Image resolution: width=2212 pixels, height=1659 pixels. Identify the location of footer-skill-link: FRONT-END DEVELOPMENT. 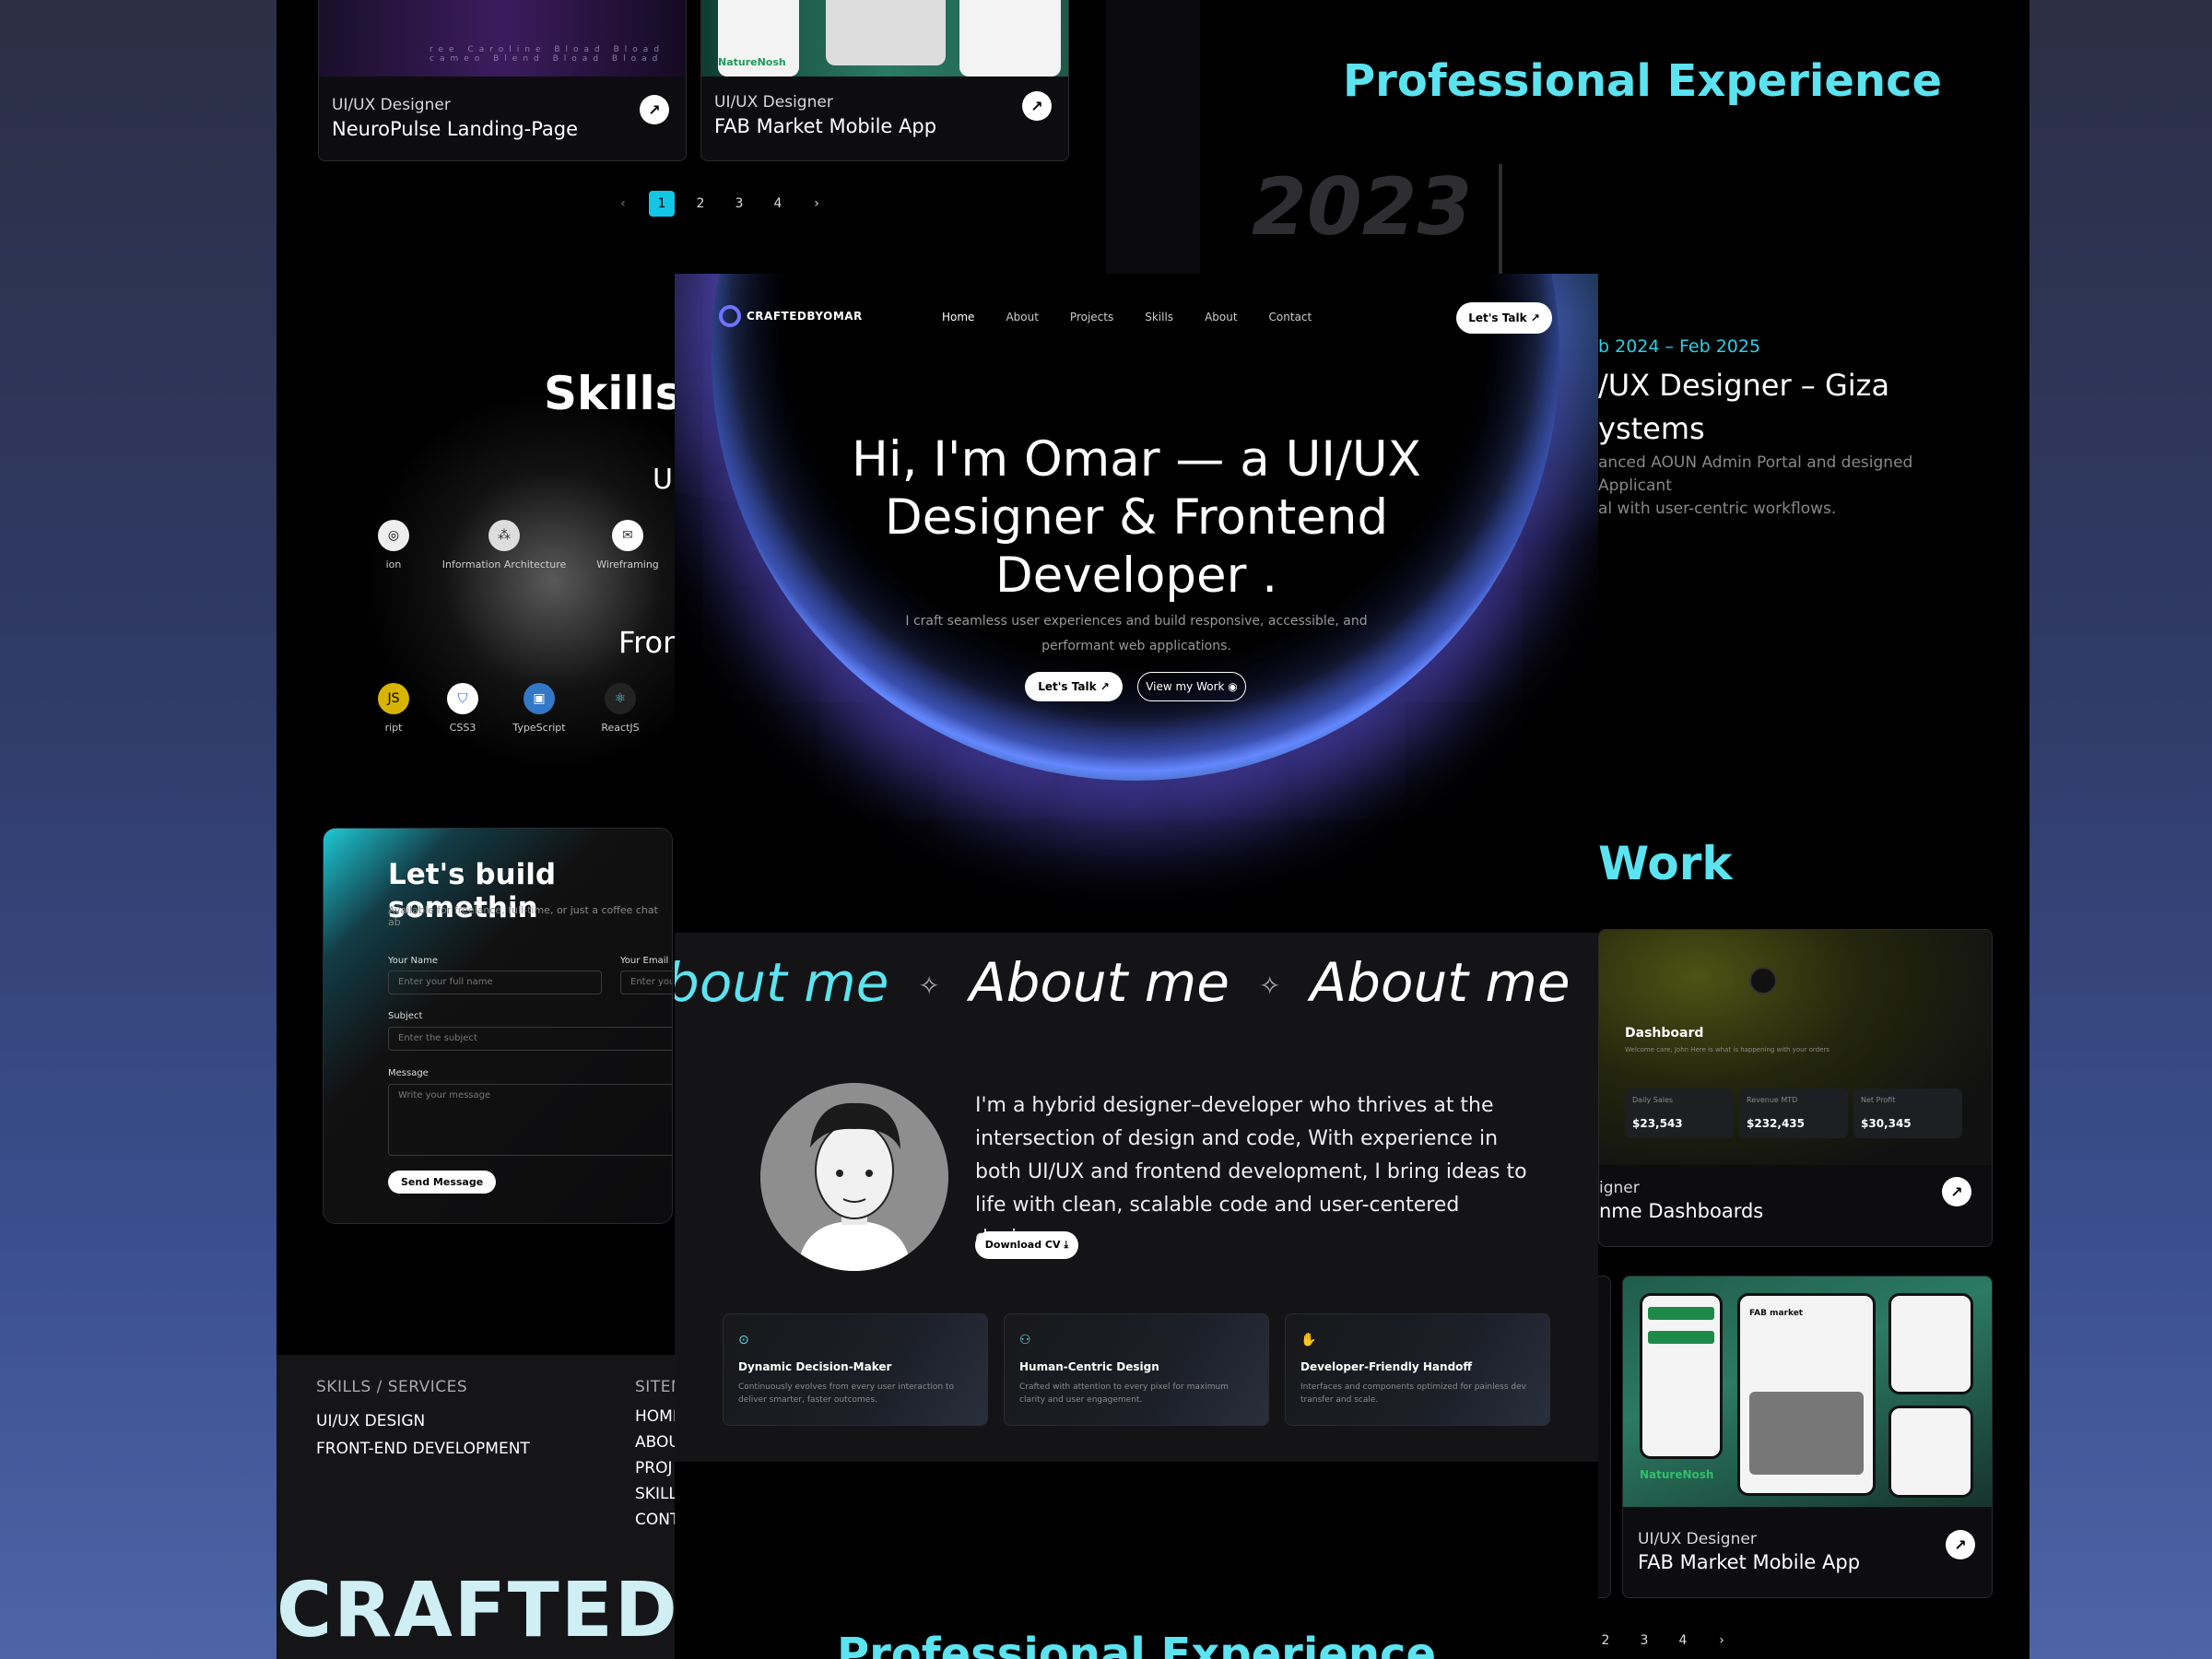
(423, 1449).